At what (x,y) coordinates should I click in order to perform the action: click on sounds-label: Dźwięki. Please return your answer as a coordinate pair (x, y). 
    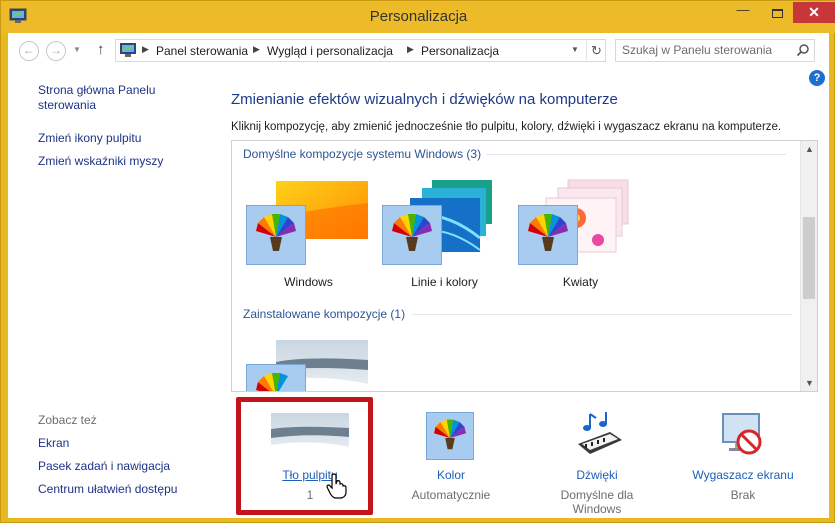
    Looking at the image, I should click on (597, 475).